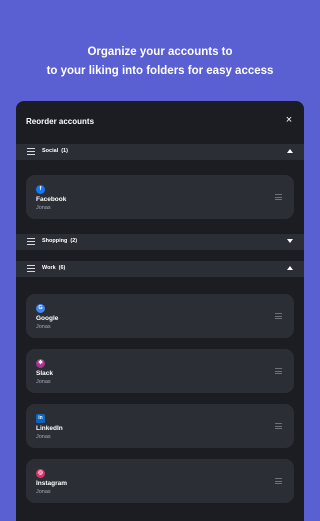 The height and width of the screenshot is (521, 320). I want to click on section-name: Social, so click(50, 151).